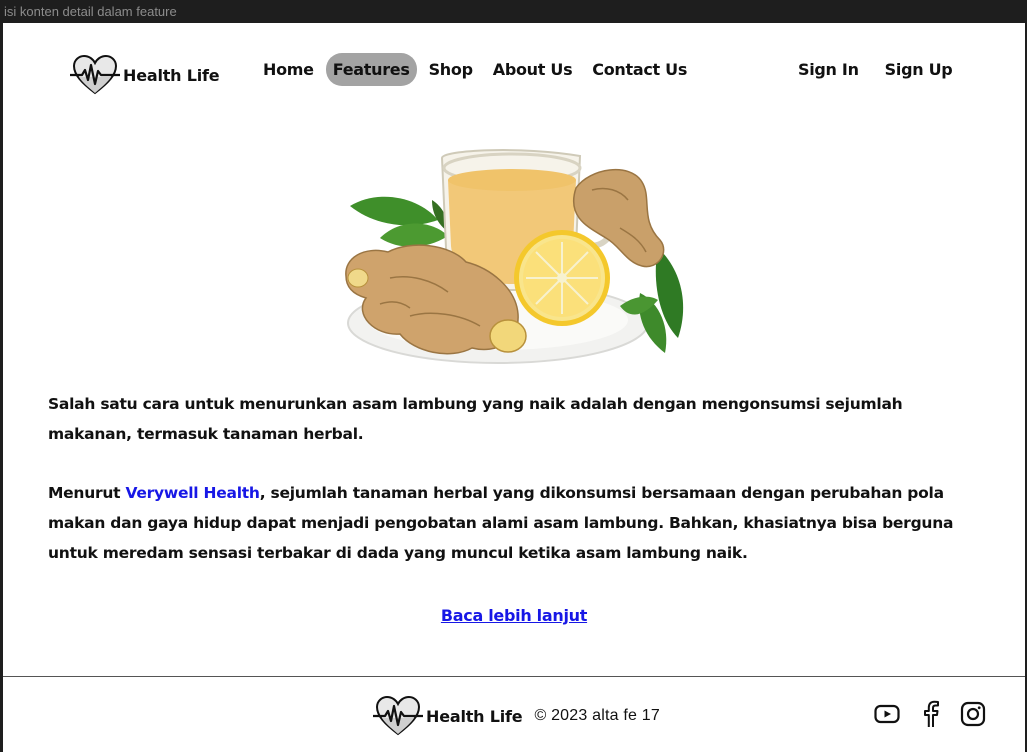 Image resolution: width=1027 pixels, height=752 pixels. What do you see at coordinates (171, 75) in the screenshot?
I see `brand-name: Health Life` at bounding box center [171, 75].